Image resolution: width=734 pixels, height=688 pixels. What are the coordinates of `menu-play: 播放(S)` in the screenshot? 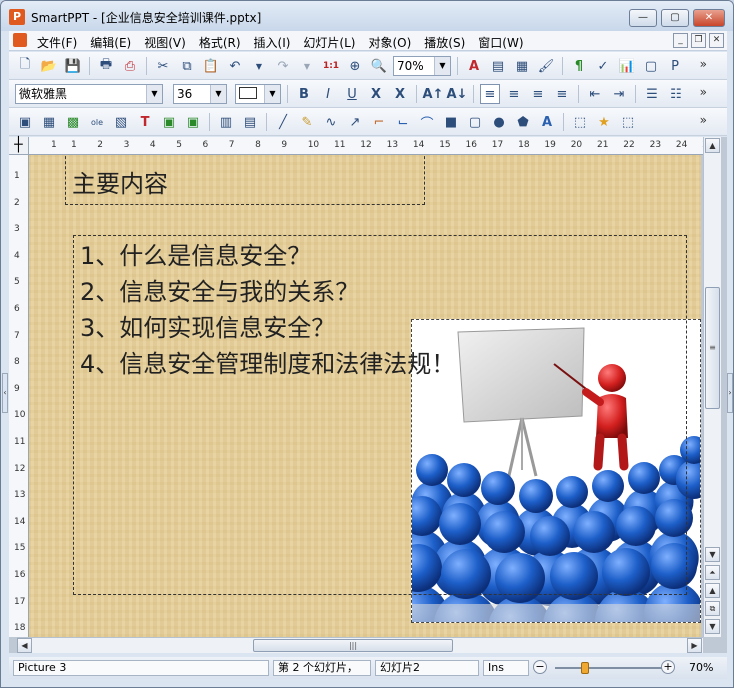 It's located at (444, 42).